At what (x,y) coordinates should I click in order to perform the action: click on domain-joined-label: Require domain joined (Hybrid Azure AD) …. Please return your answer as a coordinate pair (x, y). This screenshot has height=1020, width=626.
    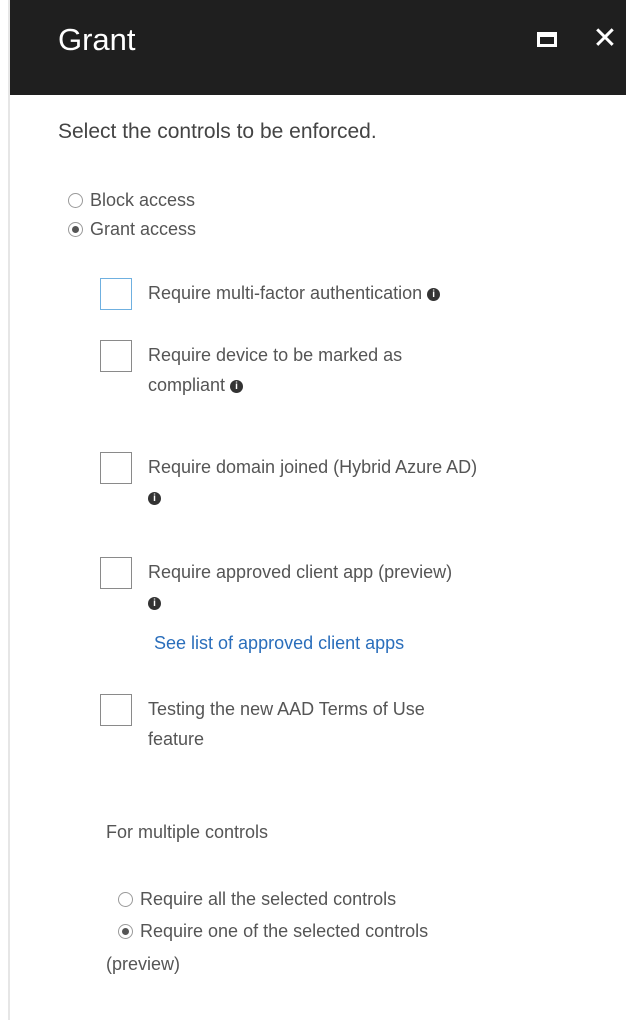
    Looking at the image, I should click on (313, 481).